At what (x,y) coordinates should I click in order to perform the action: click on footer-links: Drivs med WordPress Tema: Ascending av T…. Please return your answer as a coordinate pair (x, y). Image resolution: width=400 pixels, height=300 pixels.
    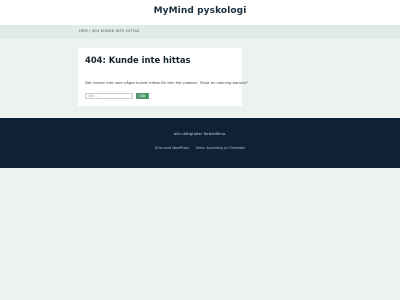
    Looking at the image, I should click on (200, 148).